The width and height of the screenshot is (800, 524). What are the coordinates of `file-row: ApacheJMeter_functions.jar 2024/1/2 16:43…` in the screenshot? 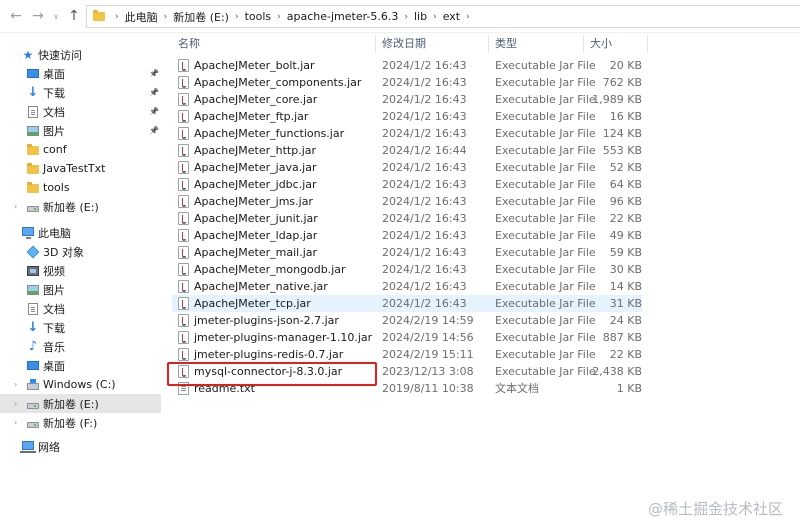 It's located at (407, 133).